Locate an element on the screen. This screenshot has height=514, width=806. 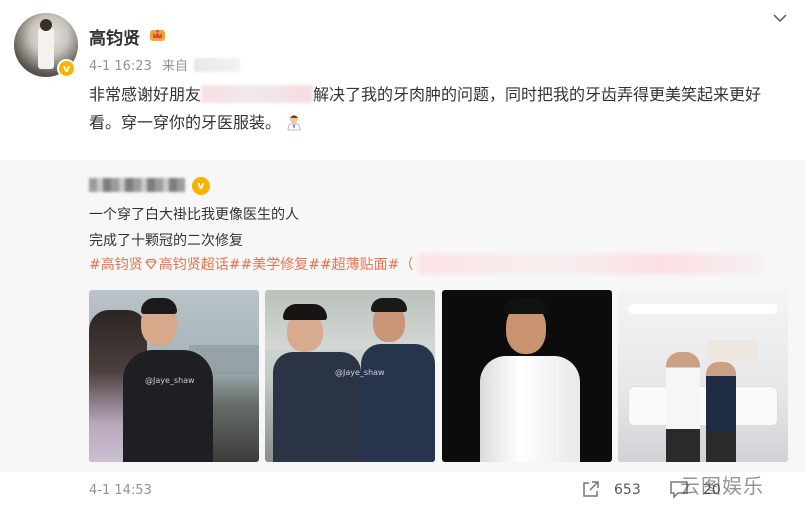
photo2-man2-jacket is located at coordinates (398, 403).